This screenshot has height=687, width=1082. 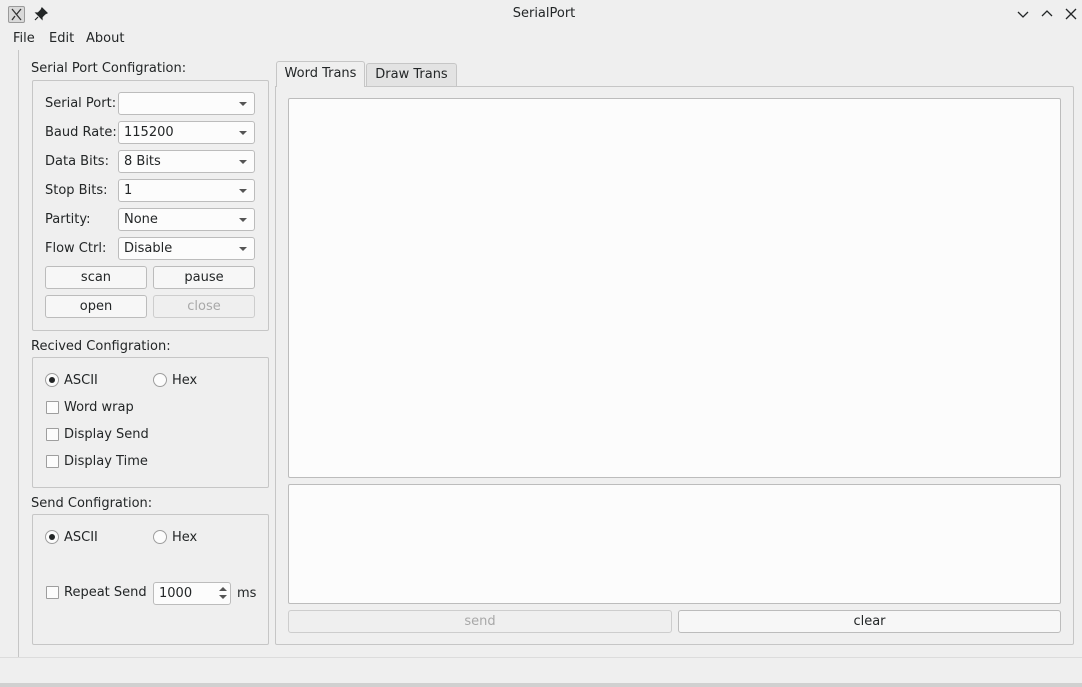 What do you see at coordinates (105, 592) in the screenshot?
I see `repeat-send-label: Repeat Send` at bounding box center [105, 592].